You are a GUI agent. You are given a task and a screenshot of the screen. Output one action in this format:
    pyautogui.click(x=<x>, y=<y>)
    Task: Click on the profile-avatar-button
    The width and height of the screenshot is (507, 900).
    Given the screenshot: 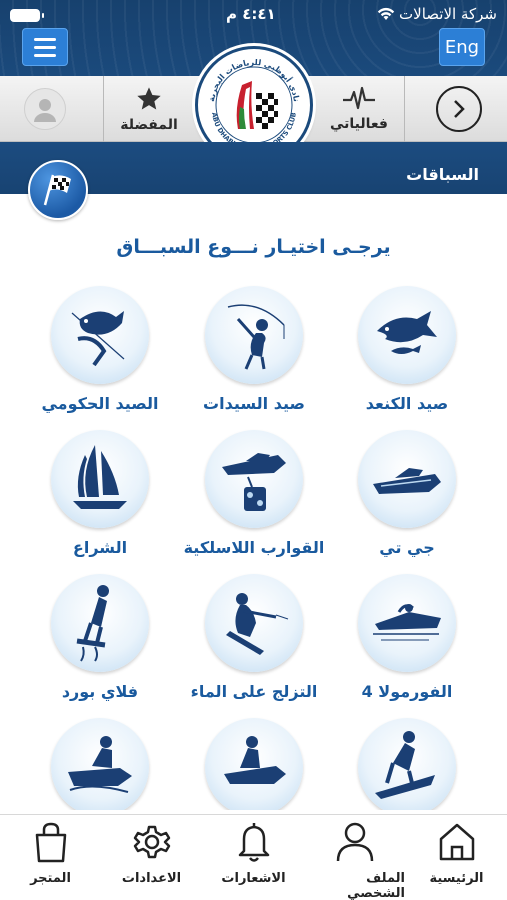 What is the action you would take?
    pyautogui.click(x=45, y=109)
    